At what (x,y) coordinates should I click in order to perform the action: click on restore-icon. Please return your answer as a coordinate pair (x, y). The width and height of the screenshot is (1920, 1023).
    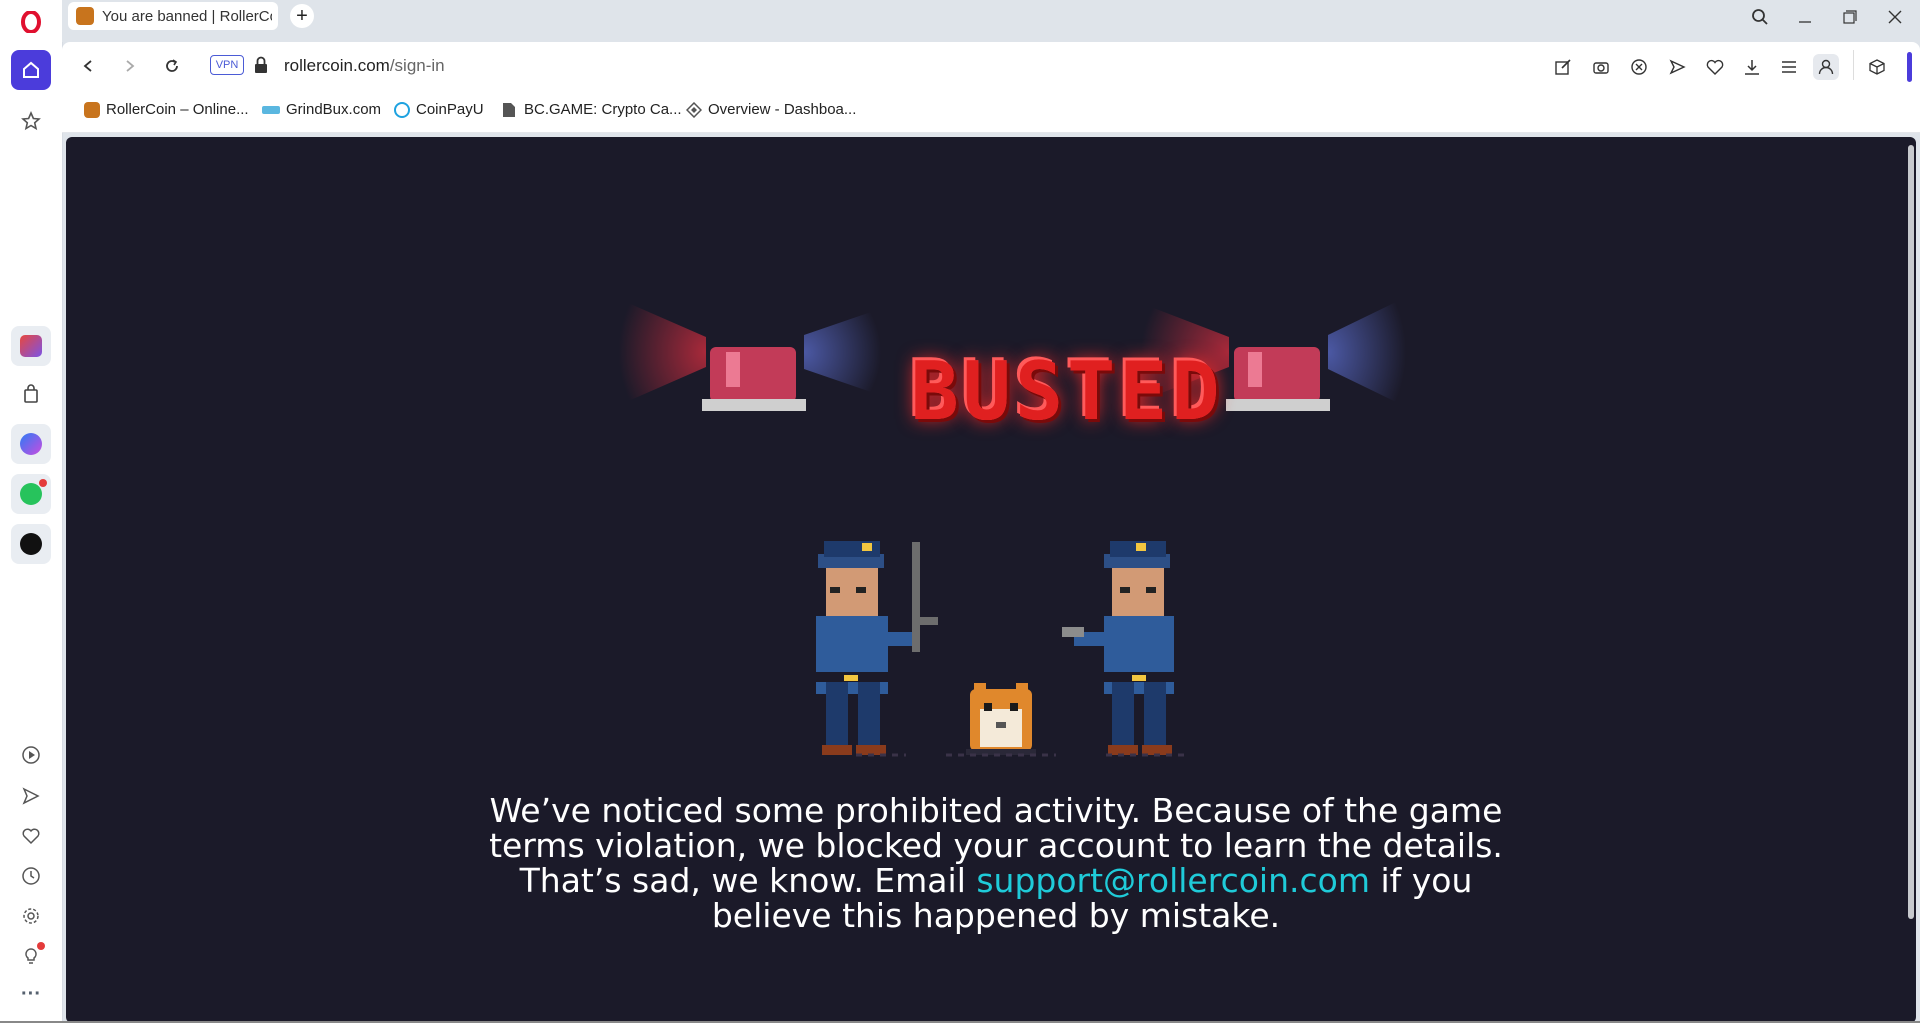
    Looking at the image, I should click on (1850, 17).